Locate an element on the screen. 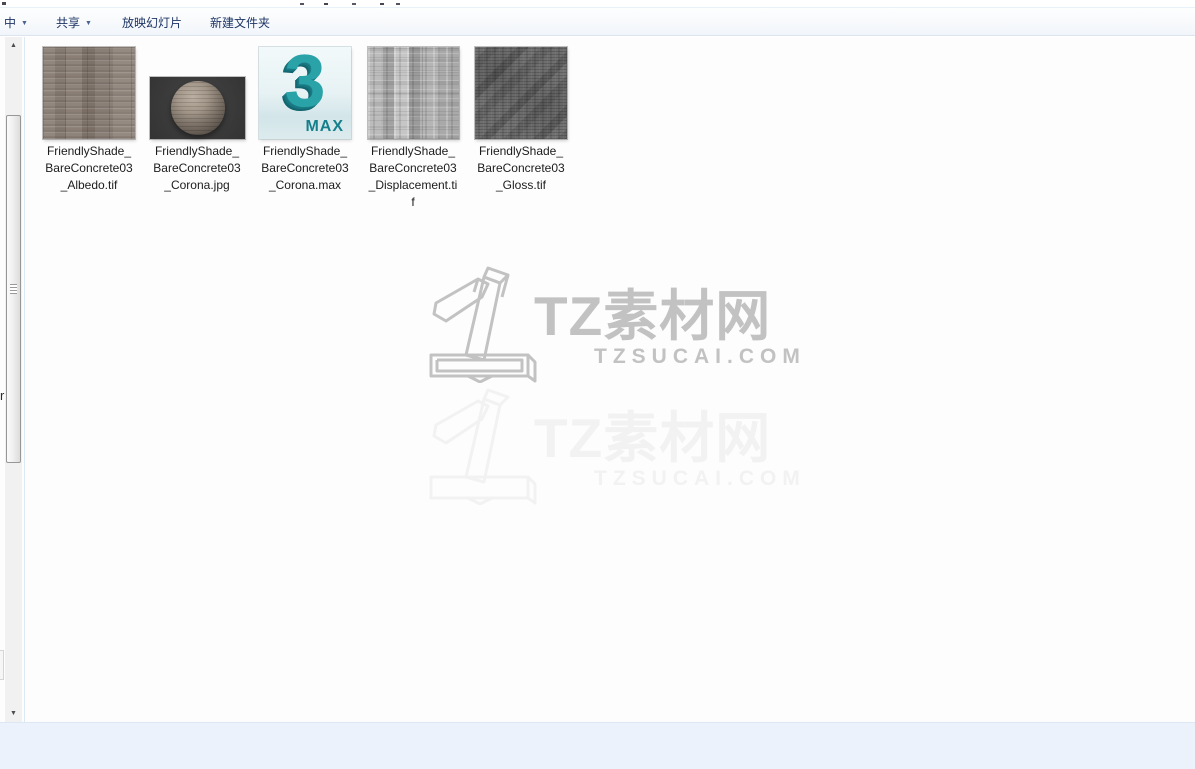 The image size is (1195, 769). albedo-texture-thumbnail is located at coordinates (89, 93).